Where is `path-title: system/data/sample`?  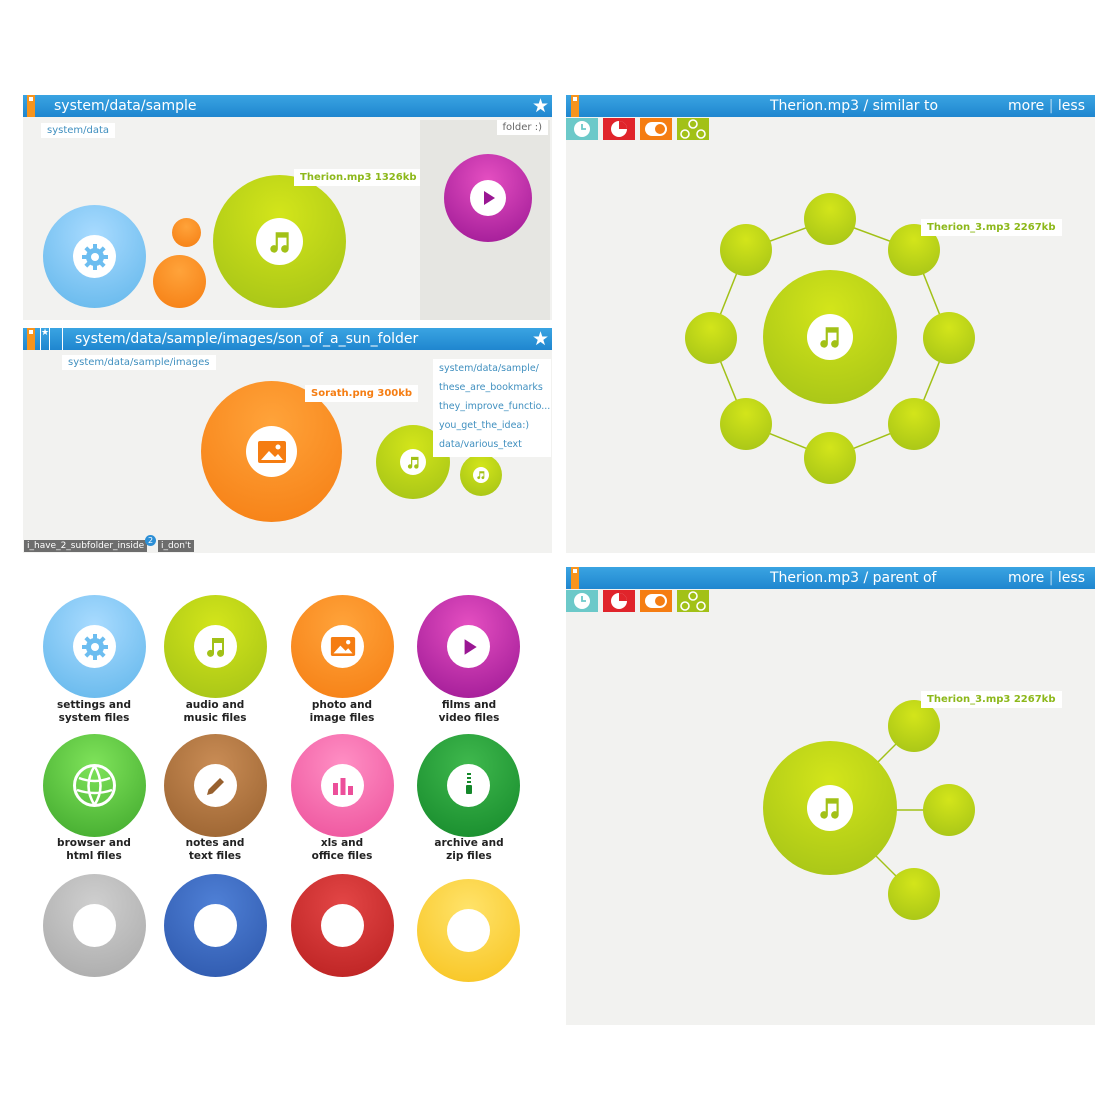 path-title: system/data/sample is located at coordinates (125, 106).